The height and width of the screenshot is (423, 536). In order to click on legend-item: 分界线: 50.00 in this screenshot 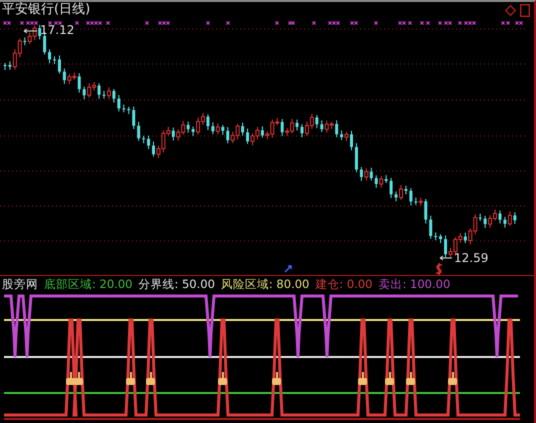, I will do `click(176, 285)`.